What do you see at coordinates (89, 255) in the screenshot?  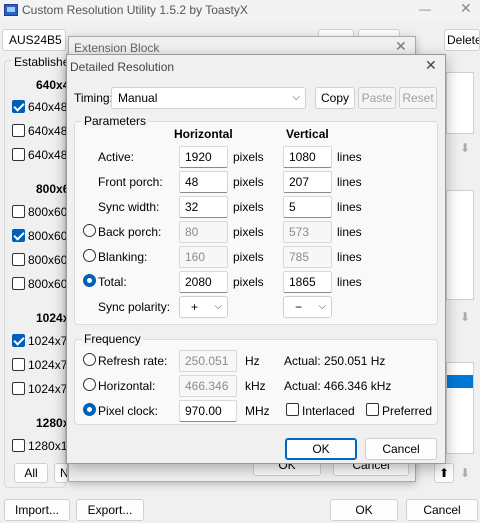 I see `blanking-radio` at bounding box center [89, 255].